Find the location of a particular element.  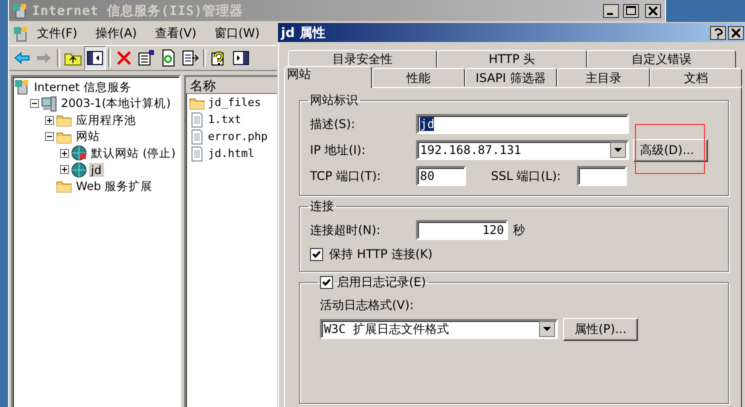

field-label: 连接超时(N): is located at coordinates (346, 230).